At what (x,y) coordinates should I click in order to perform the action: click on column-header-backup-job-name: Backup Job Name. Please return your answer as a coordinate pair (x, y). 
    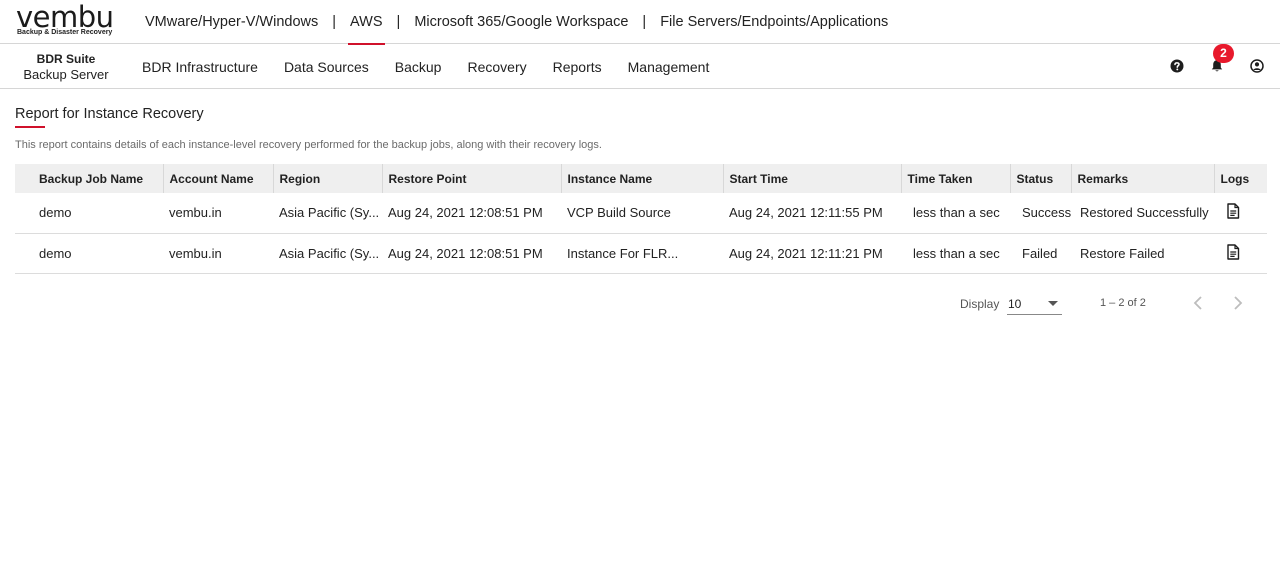
    Looking at the image, I should click on (89, 178).